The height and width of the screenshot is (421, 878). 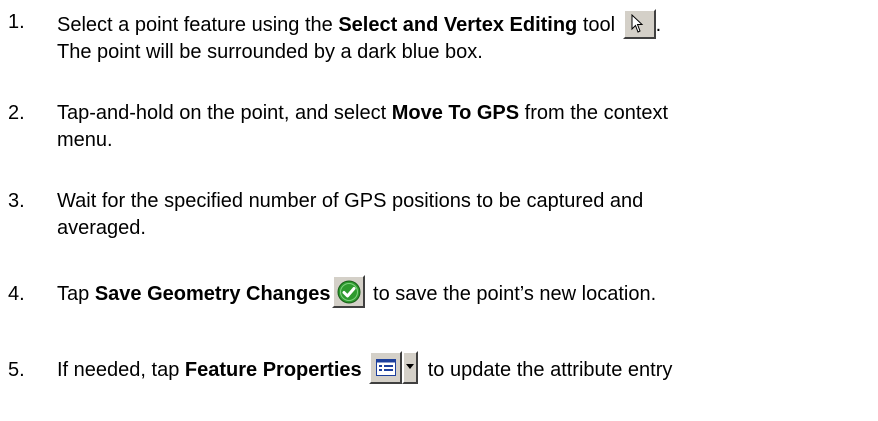 I want to click on feature-properties-dropdown, so click(x=410, y=367).